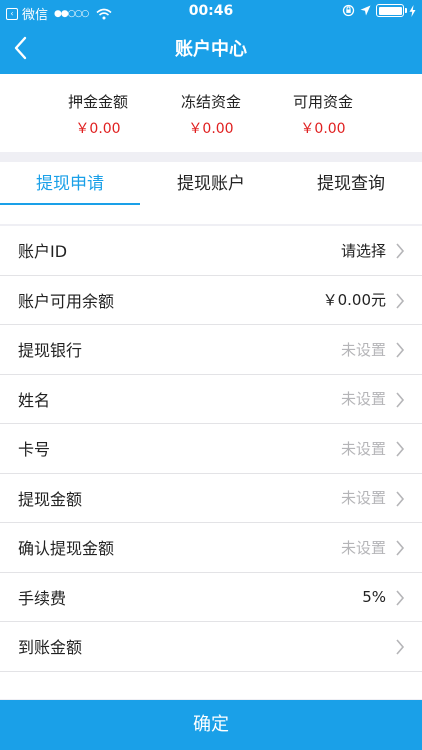  What do you see at coordinates (211, 685) in the screenshot?
I see `list-spacer` at bounding box center [211, 685].